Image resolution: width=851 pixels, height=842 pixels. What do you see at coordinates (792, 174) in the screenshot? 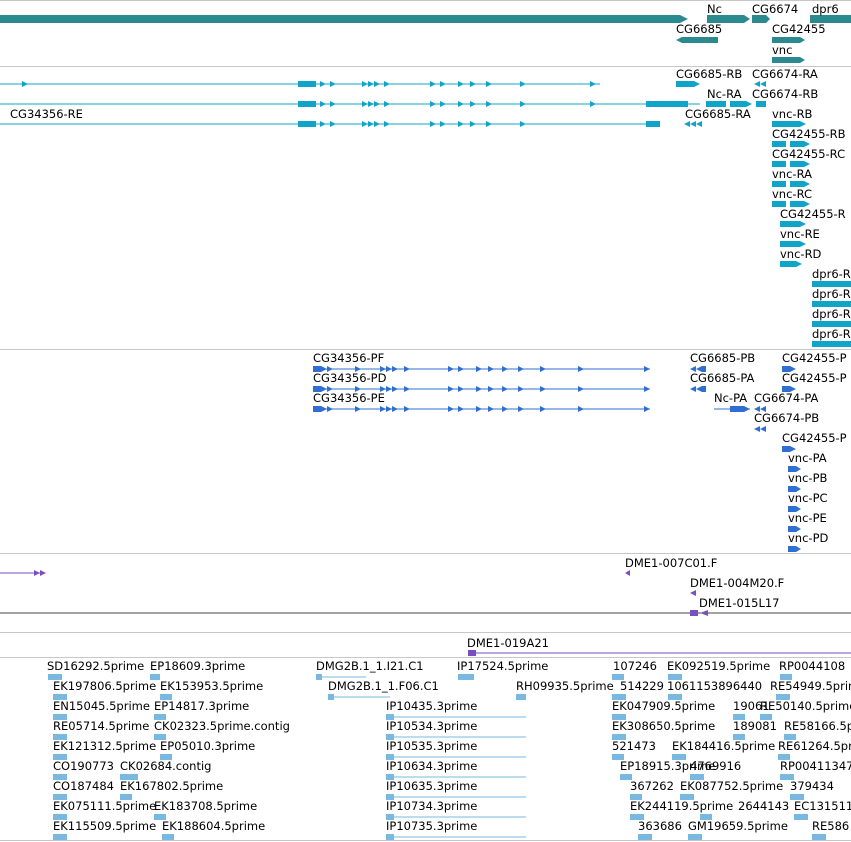
I see `mrna-label: vnc-RA` at bounding box center [792, 174].